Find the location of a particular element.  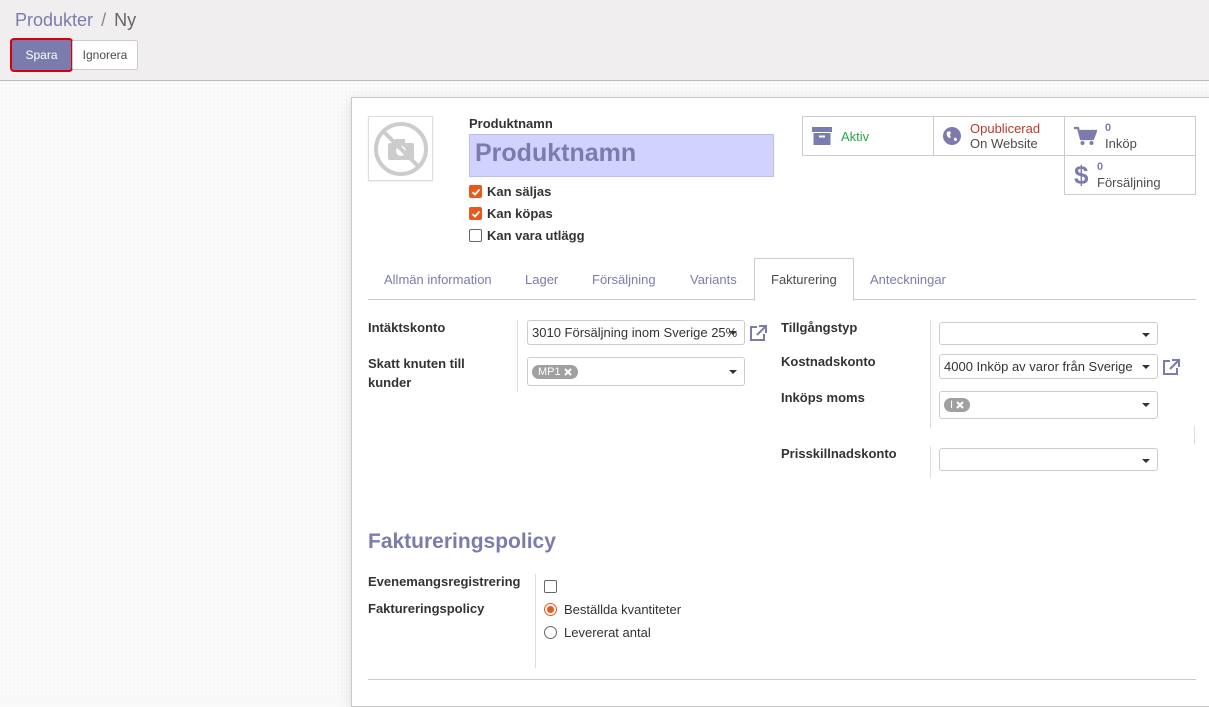

price-difference-label: Prisskillnadskonto is located at coordinates (839, 453).